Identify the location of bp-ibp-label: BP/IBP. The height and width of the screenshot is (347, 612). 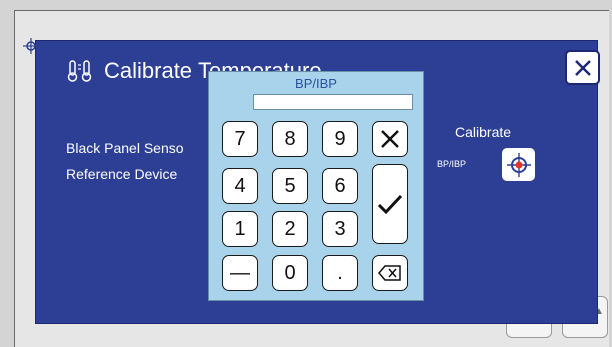
(452, 164).